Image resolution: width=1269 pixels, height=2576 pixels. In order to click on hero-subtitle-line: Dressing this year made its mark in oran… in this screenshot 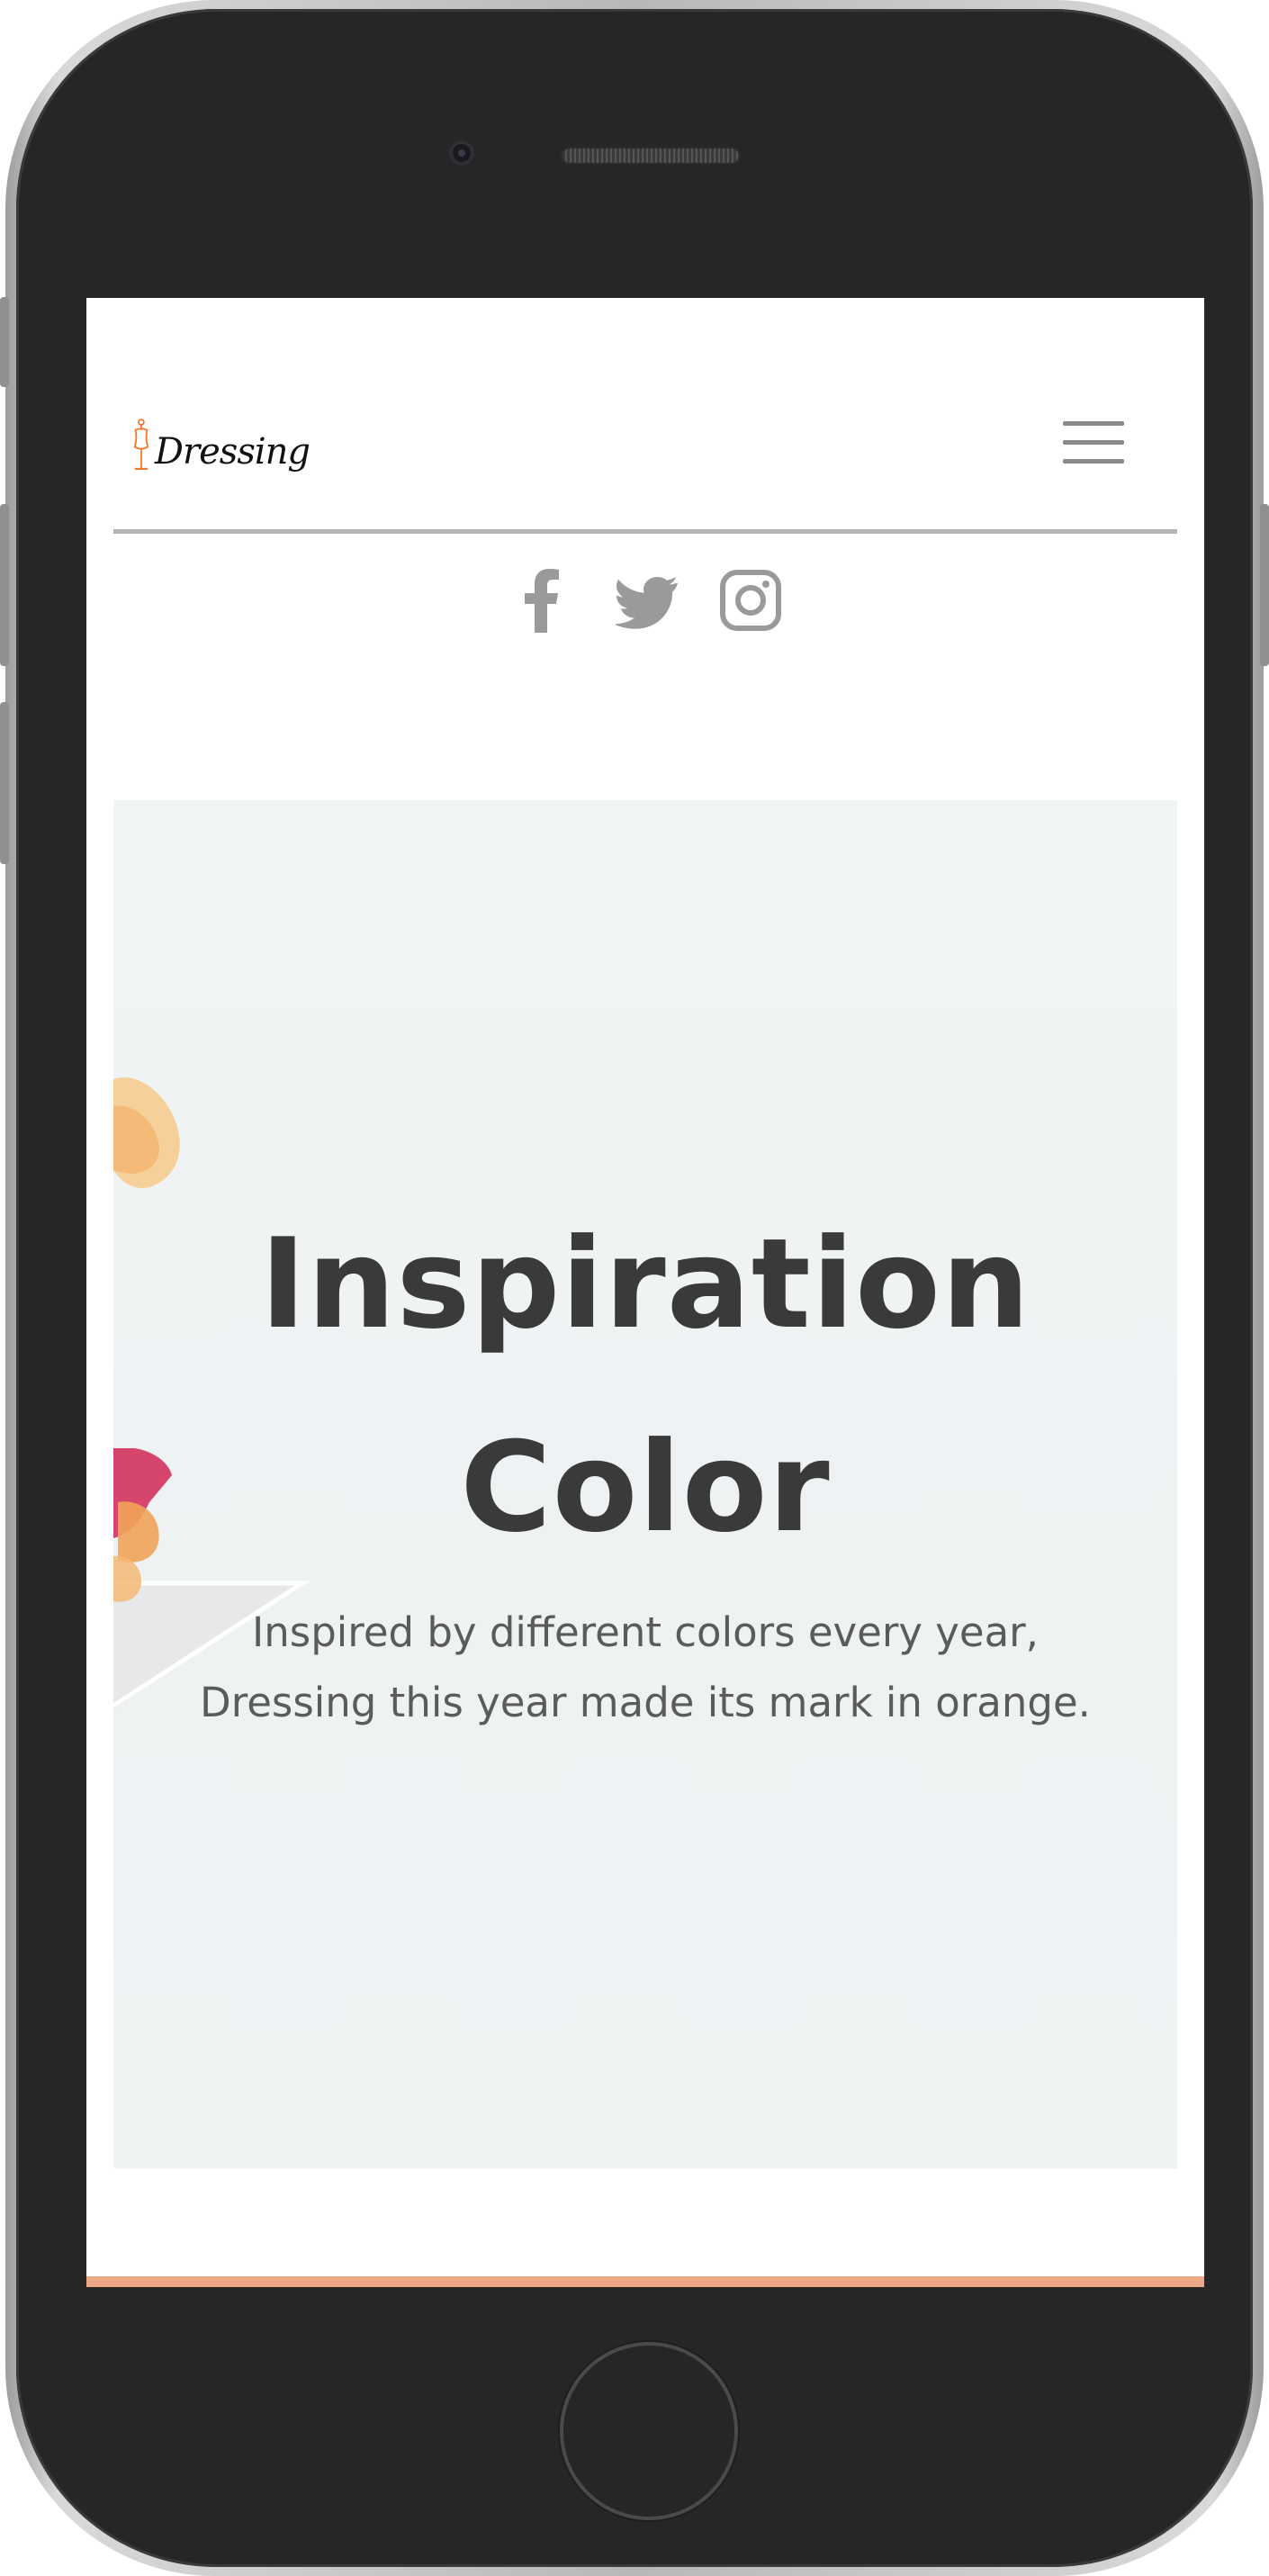, I will do `click(646, 1702)`.